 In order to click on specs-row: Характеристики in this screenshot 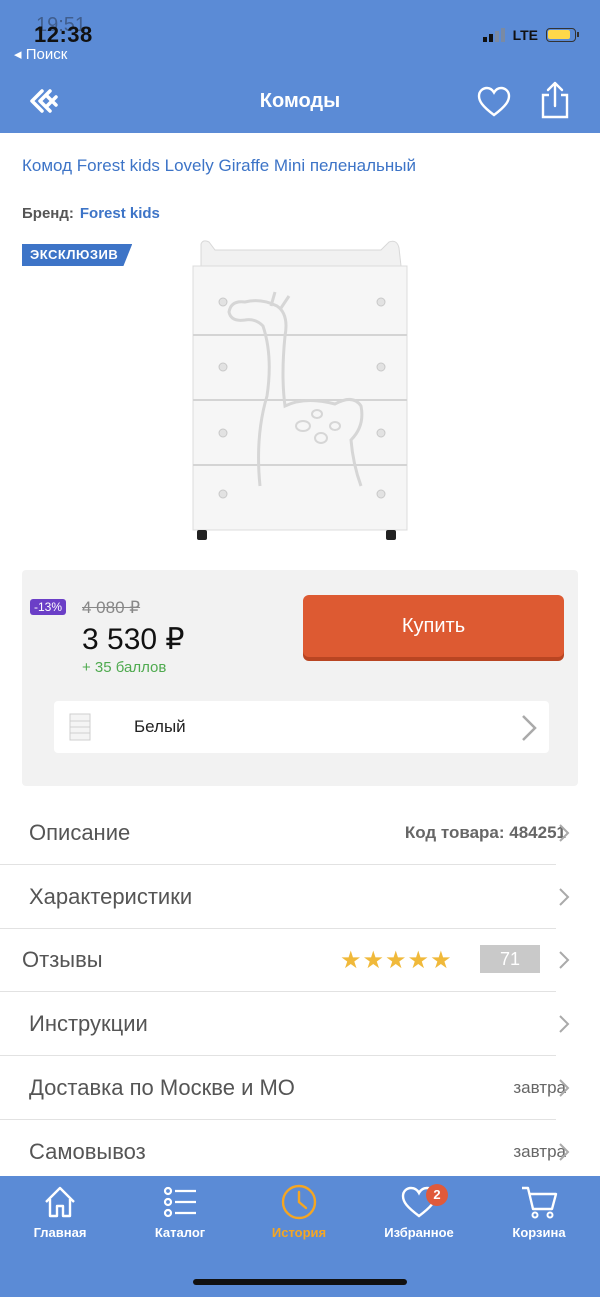, I will do `click(285, 897)`.